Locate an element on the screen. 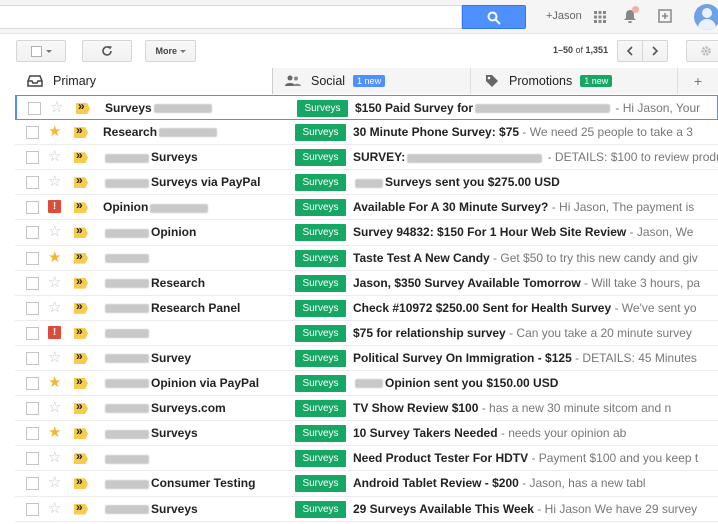 This screenshot has width=718, height=524. older-page-button is located at coordinates (655, 51).